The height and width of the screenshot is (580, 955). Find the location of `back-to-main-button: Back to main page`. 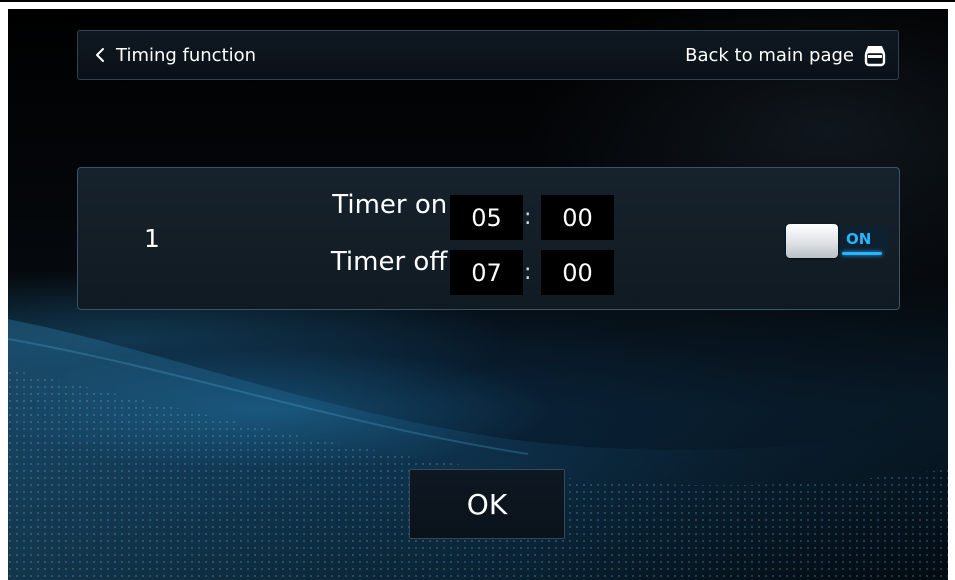

back-to-main-button: Back to main page is located at coordinates (786, 55).